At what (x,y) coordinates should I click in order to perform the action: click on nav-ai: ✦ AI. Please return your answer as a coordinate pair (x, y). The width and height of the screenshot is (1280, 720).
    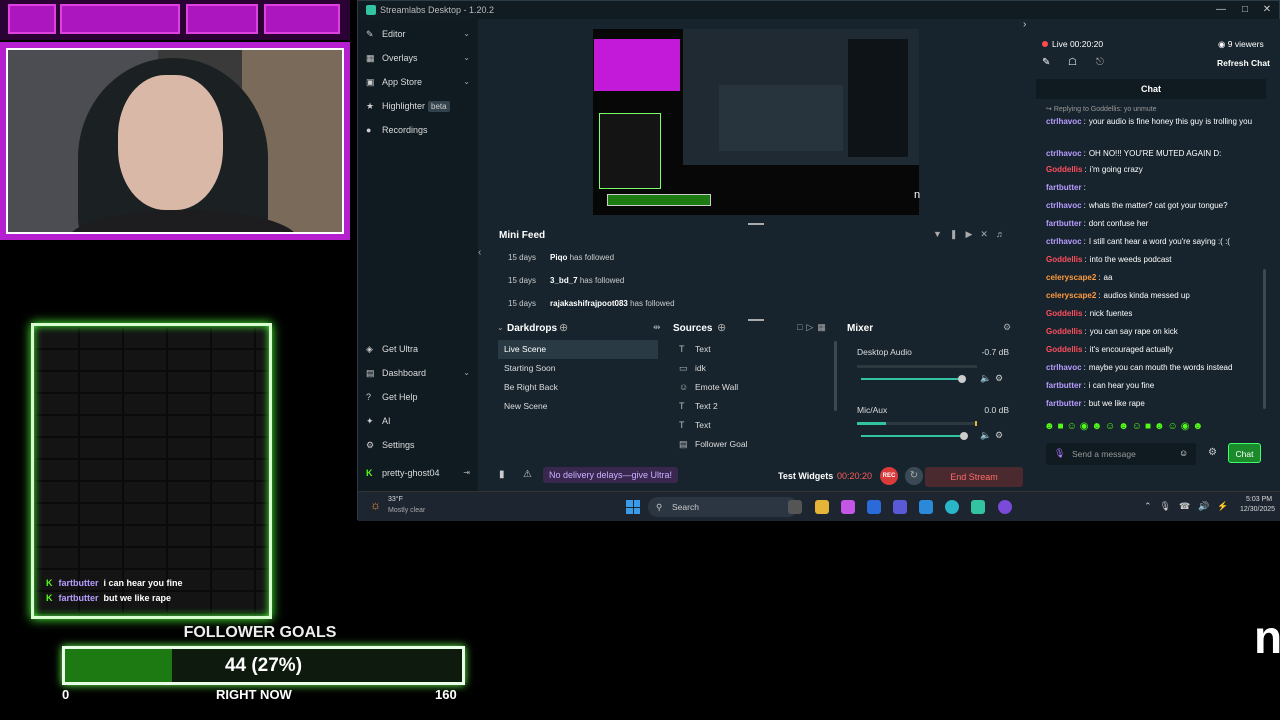
    Looking at the image, I should click on (418, 421).